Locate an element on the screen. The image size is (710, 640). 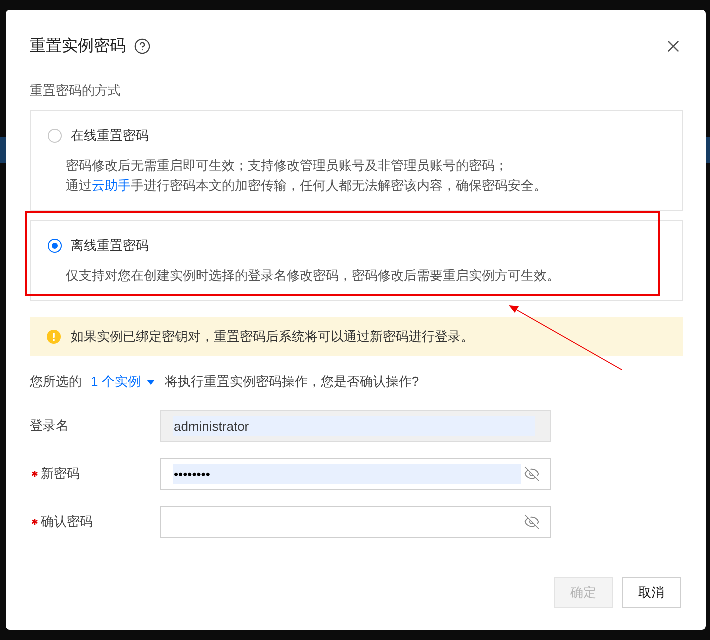
option-description: 密码修改后无需重启即可生效；支持修改管理员账号及非管理员账号的密码； is located at coordinates (287, 166).